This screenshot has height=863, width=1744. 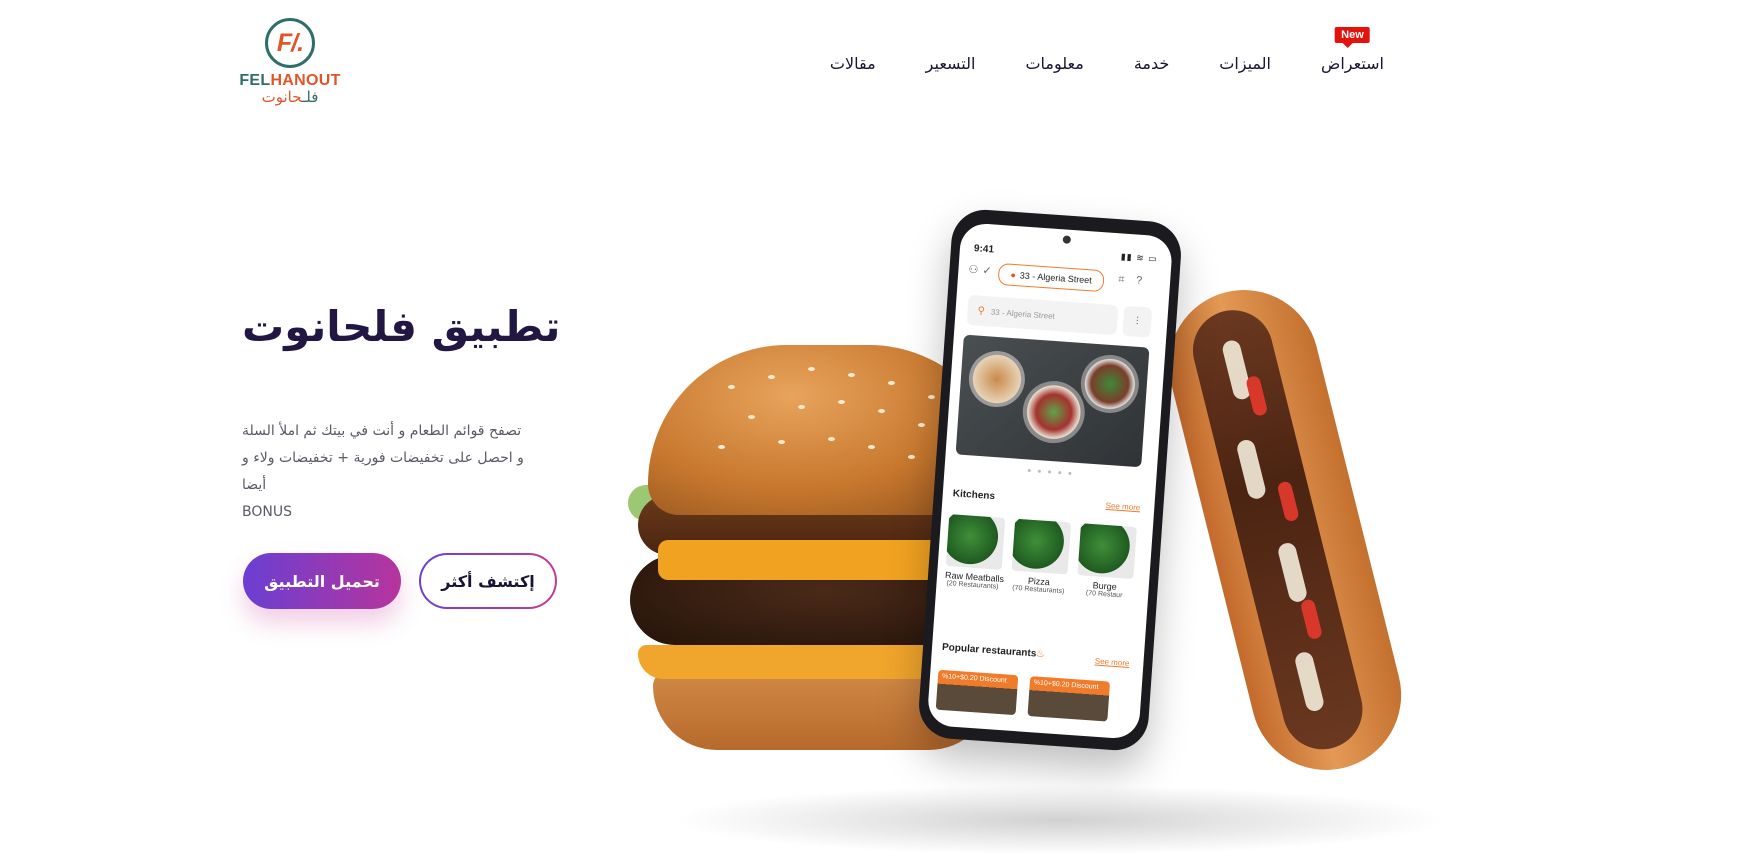 What do you see at coordinates (1121, 279) in the screenshot?
I see `scan-icon: ⌗` at bounding box center [1121, 279].